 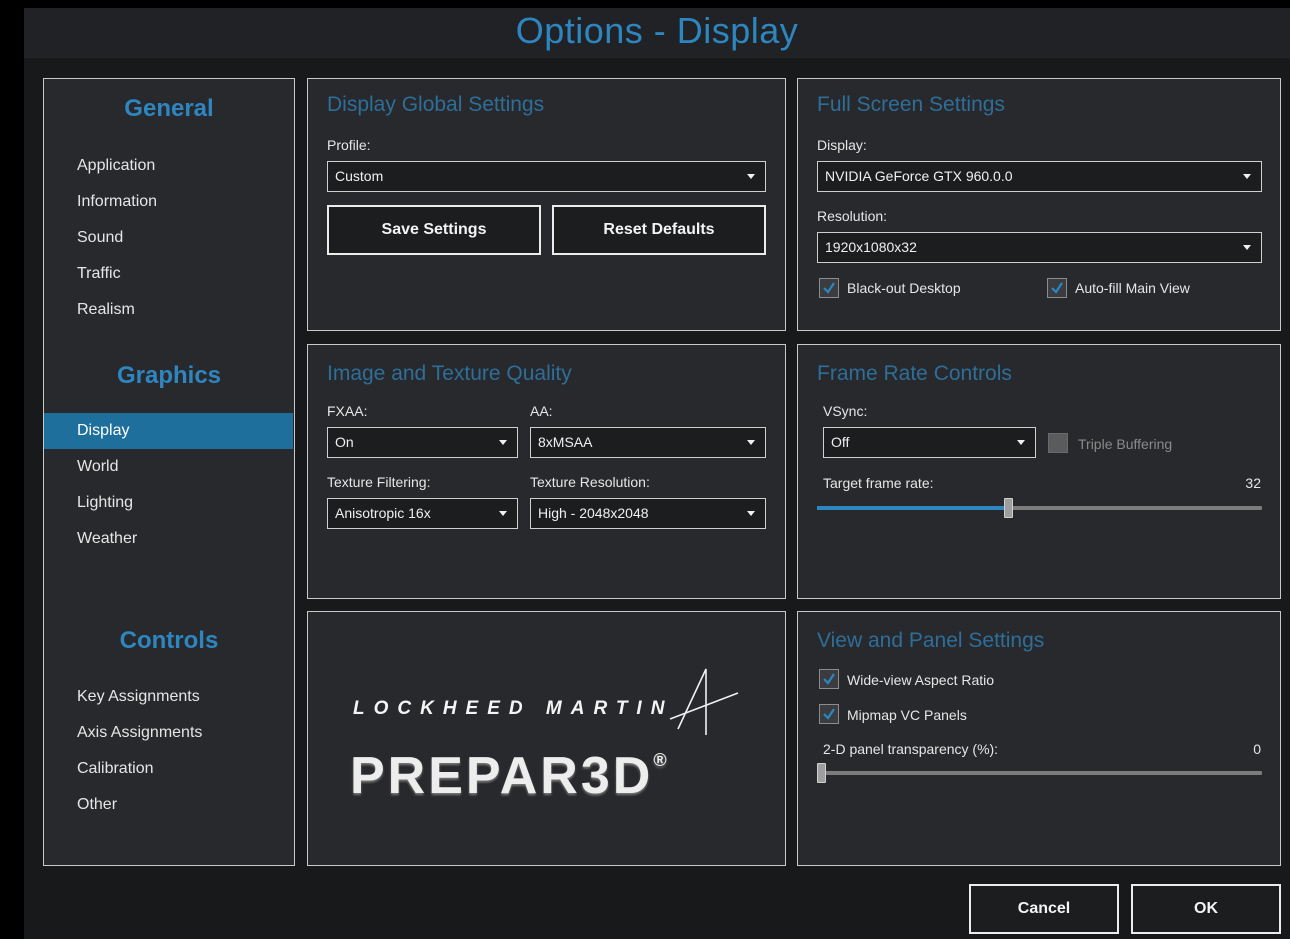 I want to click on blackout-desktop-checkbox, so click(x=829, y=288).